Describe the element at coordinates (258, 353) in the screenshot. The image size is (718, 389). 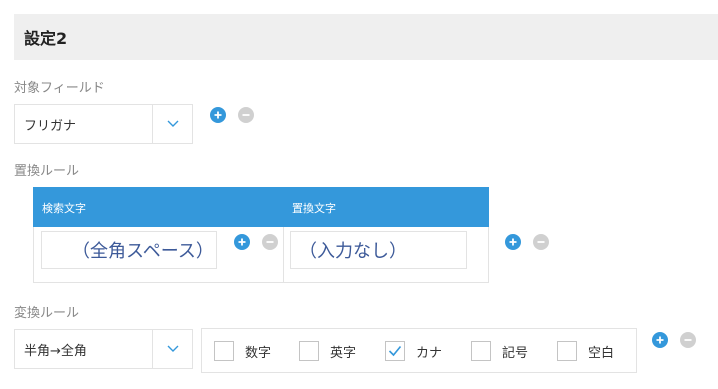
I see `checkbox-label: 数字` at that location.